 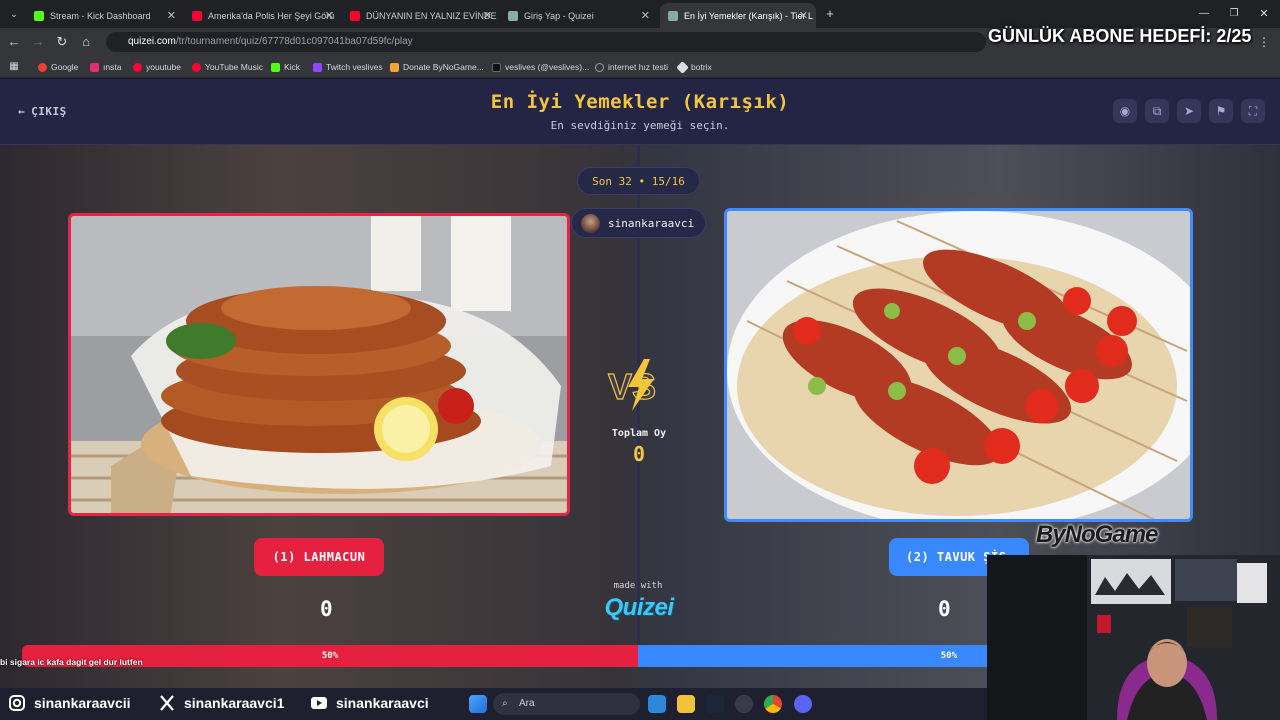 What do you see at coordinates (566, 704) in the screenshot?
I see `taskbar-search: ⌕ Ara` at bounding box center [566, 704].